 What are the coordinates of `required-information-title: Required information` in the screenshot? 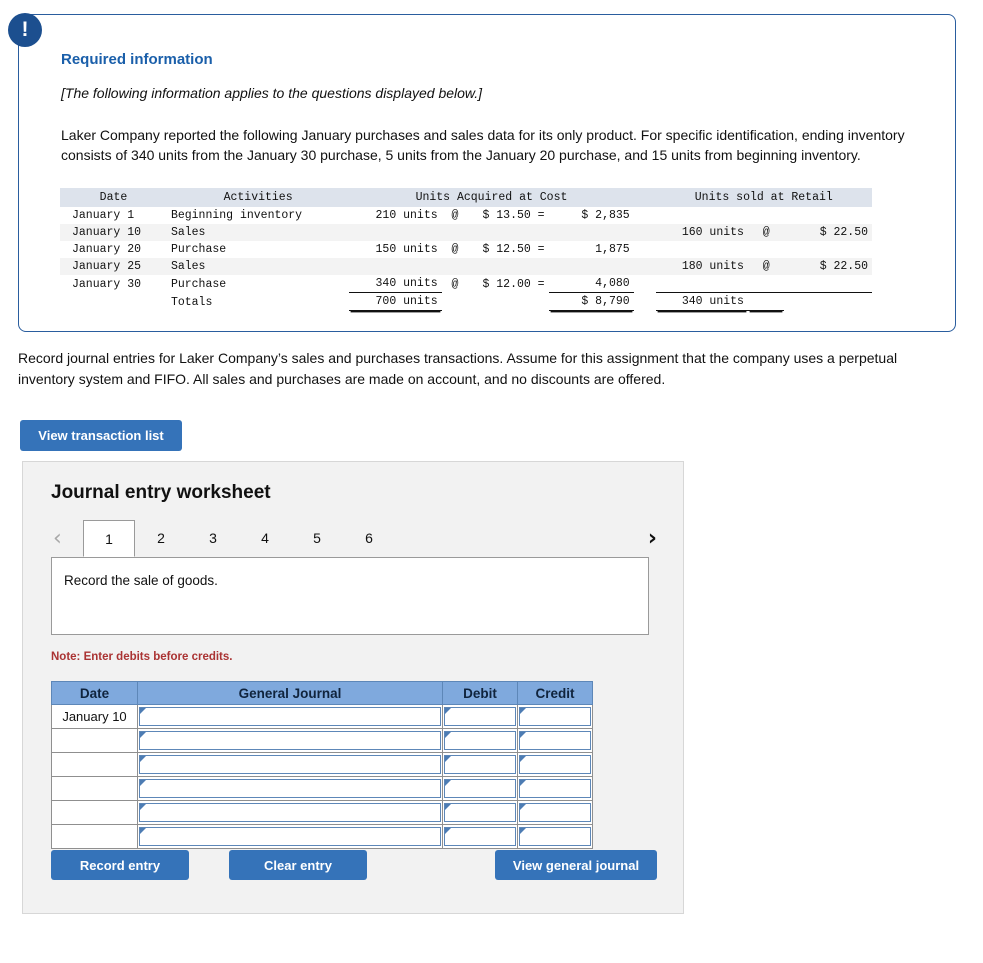 It's located at (137, 59).